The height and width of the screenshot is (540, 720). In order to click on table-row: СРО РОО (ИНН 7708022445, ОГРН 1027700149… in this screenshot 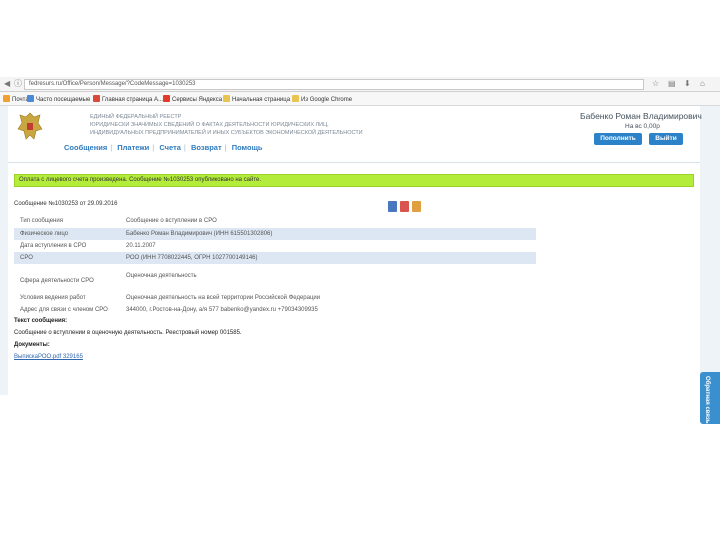, I will do `click(275, 258)`.